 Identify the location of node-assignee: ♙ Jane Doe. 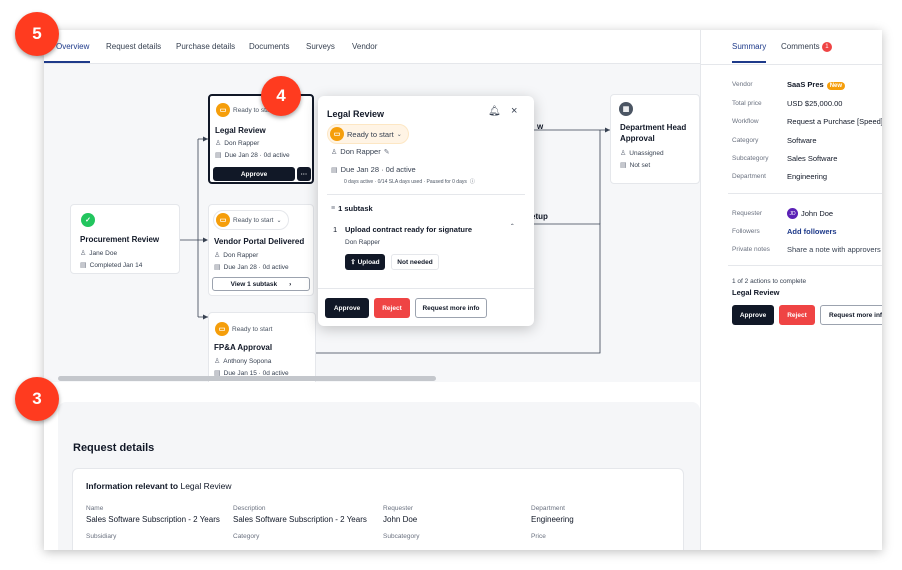
(99, 253).